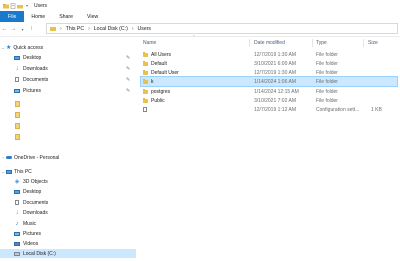  What do you see at coordinates (68, 233) in the screenshot?
I see `sidebar-item-pc-pictures: Pictures` at bounding box center [68, 233].